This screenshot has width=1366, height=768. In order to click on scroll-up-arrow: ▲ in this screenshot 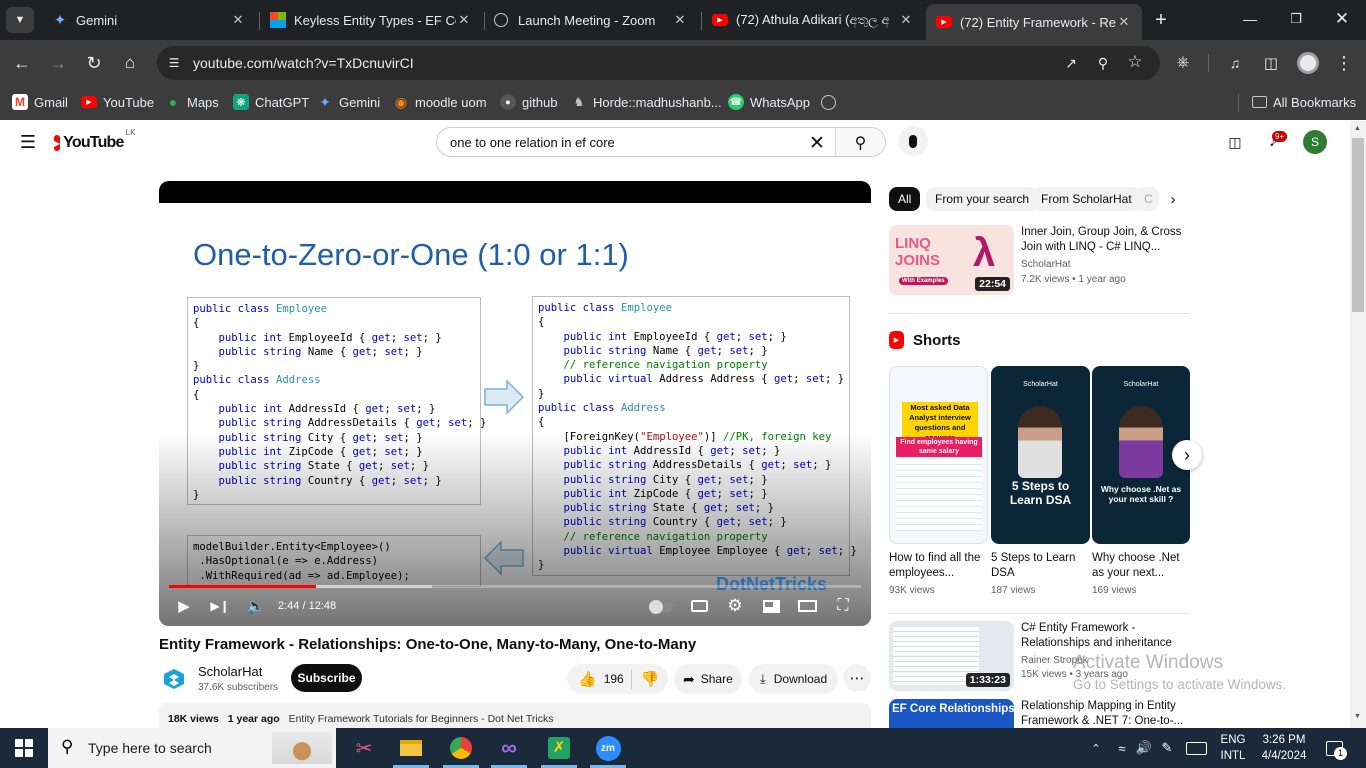, I will do `click(1357, 128)`.